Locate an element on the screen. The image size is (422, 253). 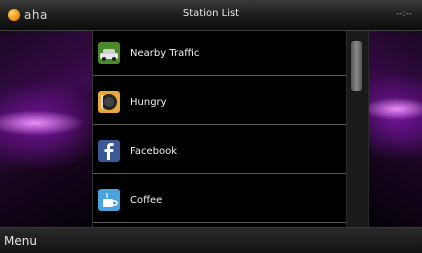
traffic-car-icon is located at coordinates (109, 53).